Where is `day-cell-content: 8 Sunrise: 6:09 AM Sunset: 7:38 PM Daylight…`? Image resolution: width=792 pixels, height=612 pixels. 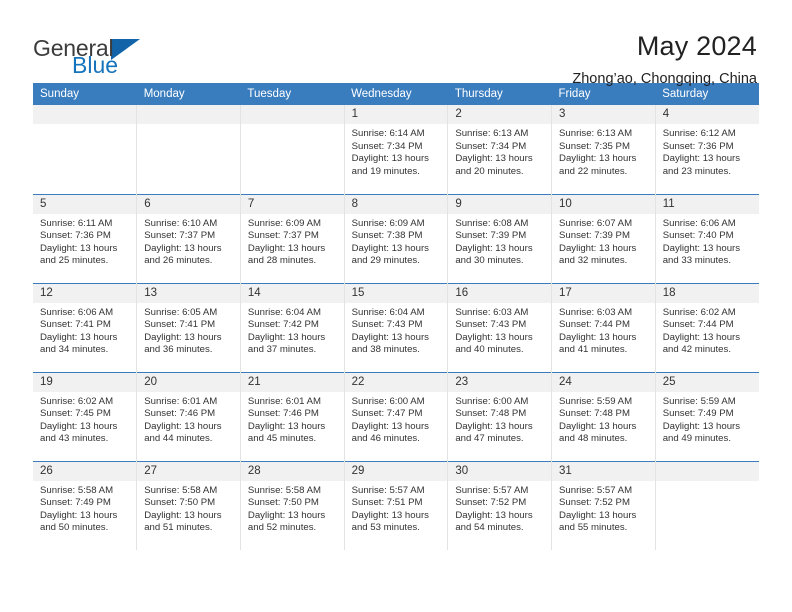 day-cell-content: 8 Sunrise: 6:09 AM Sunset: 7:38 PM Daylight… is located at coordinates (396, 238).